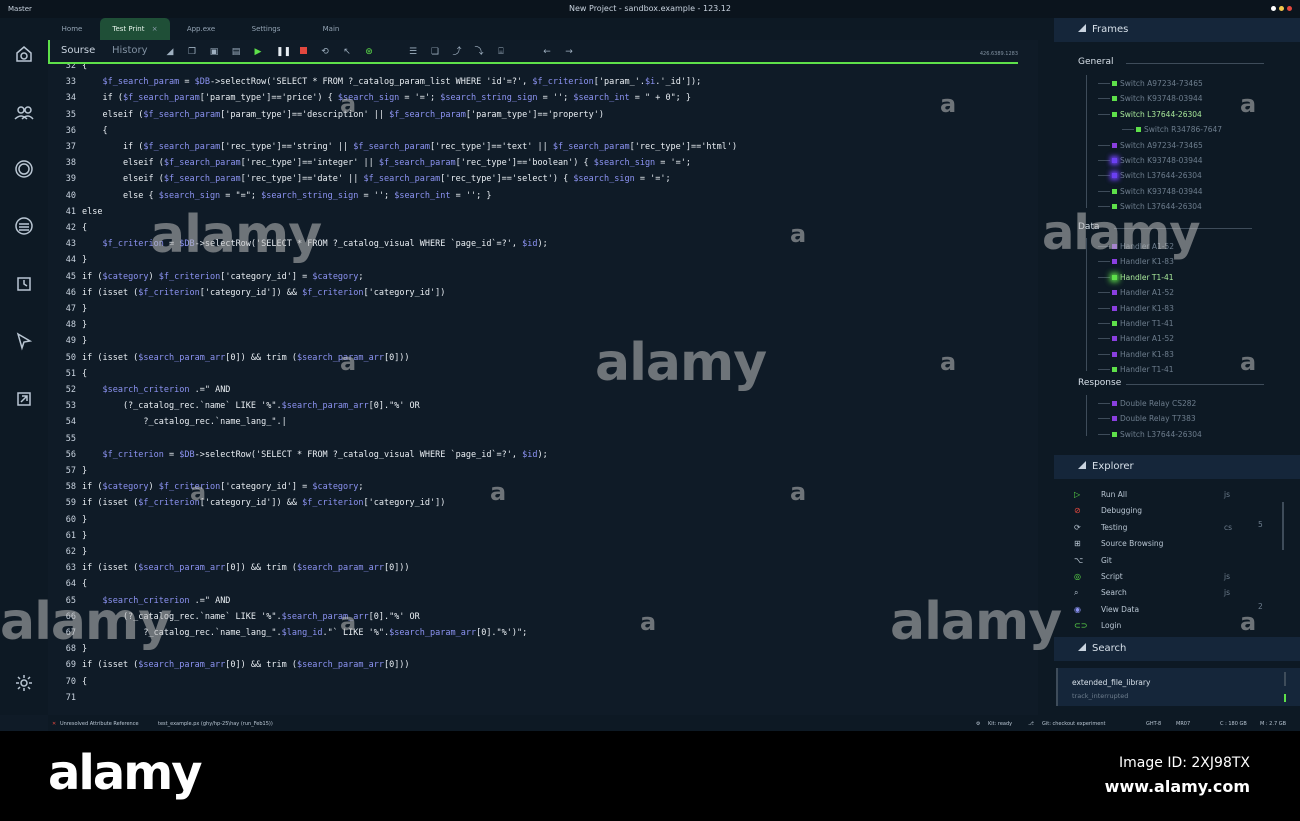 The height and width of the screenshot is (821, 1300). What do you see at coordinates (1177, 467) in the screenshot?
I see `explorer-header: Explorer` at bounding box center [1177, 467].